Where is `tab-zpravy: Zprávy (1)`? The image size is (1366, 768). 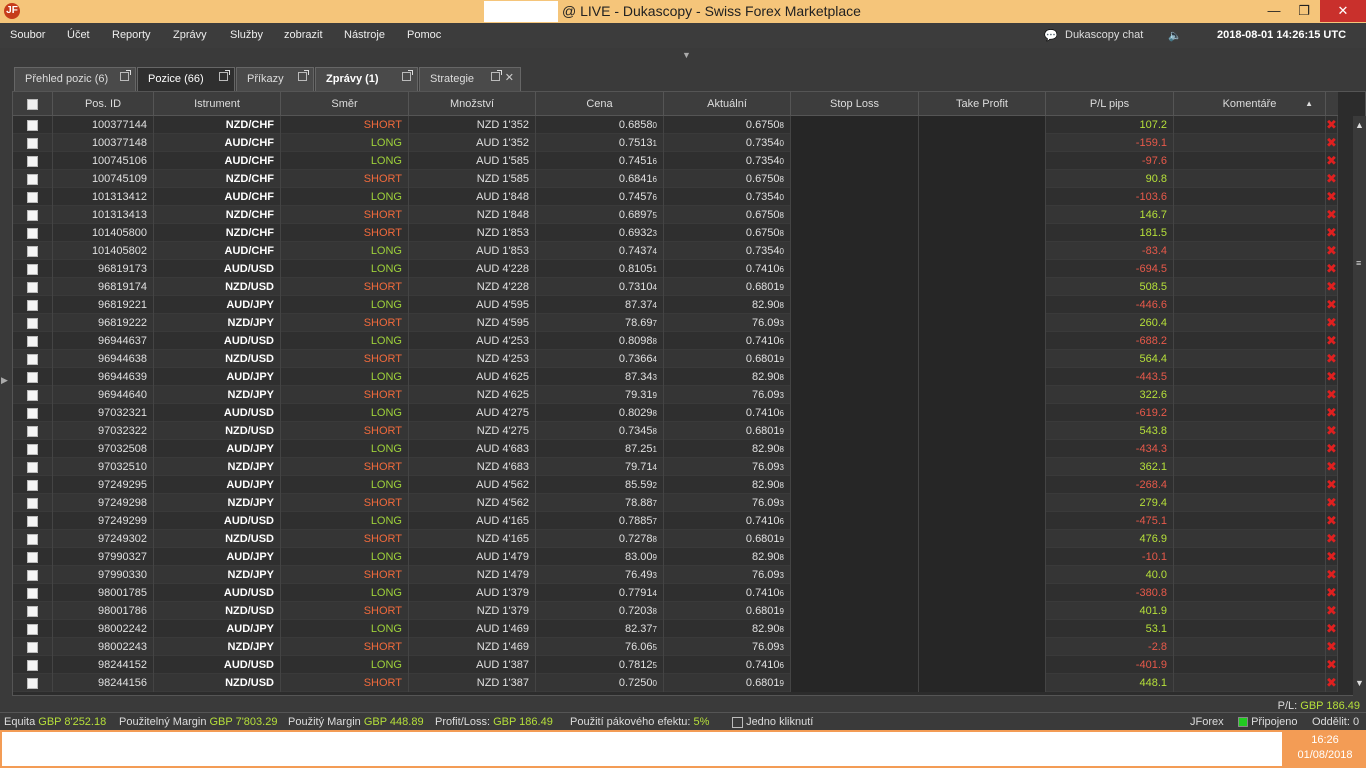 tab-zpravy: Zprávy (1) is located at coordinates (366, 79).